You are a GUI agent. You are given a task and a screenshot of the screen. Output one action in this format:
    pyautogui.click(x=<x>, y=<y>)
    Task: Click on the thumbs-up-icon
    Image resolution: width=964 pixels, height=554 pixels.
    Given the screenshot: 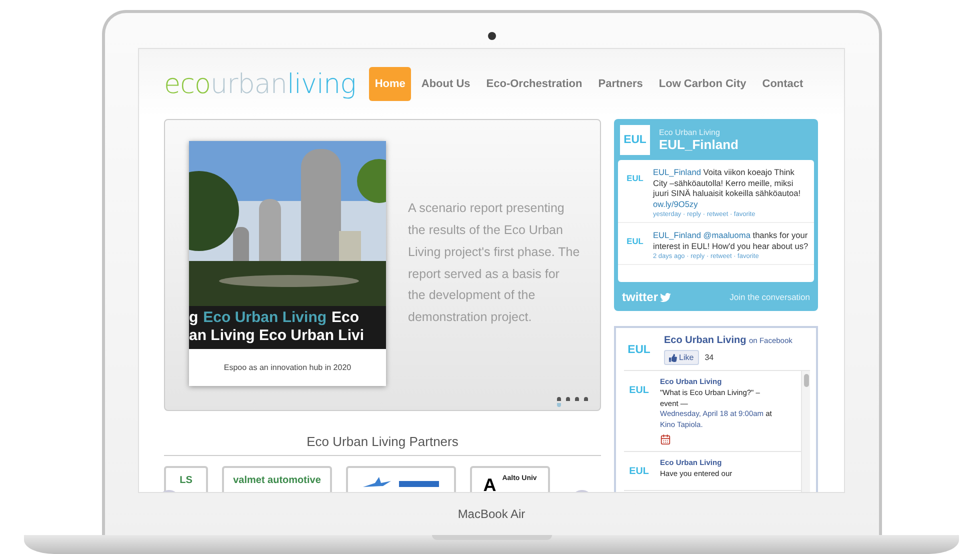 What is the action you would take?
    pyautogui.click(x=673, y=358)
    